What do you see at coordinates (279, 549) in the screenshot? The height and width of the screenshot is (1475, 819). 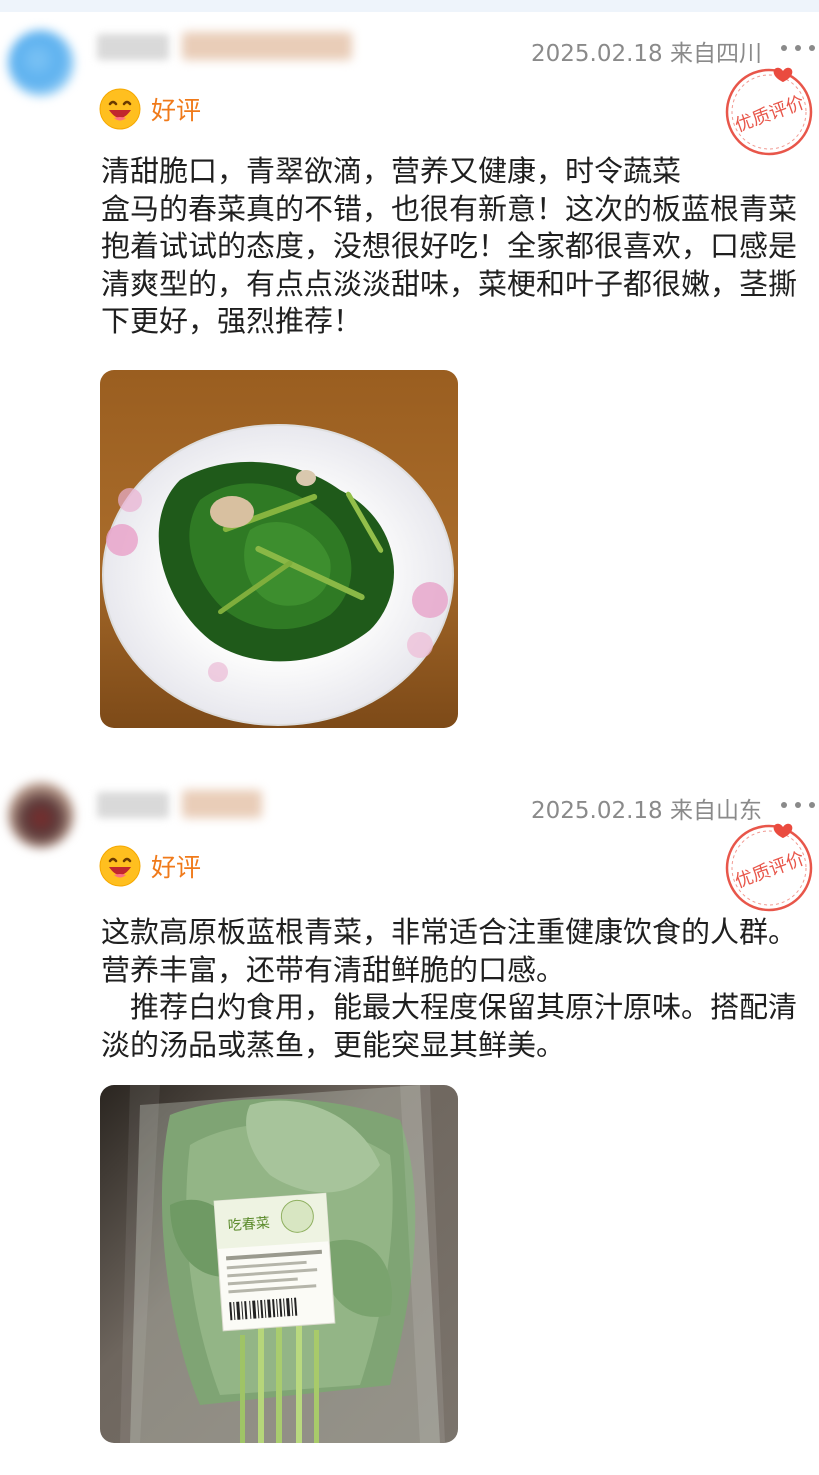 I see `plate-of-greens-photo` at bounding box center [279, 549].